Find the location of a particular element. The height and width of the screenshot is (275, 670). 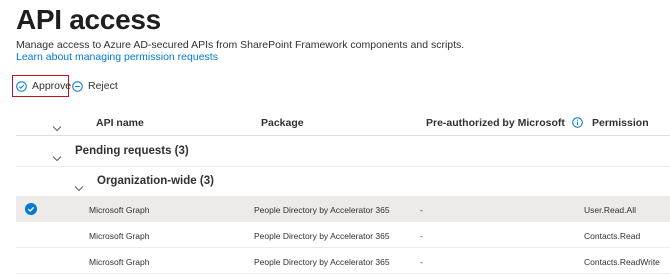

cell-permission: Contacts.ReadWrite is located at coordinates (622, 262).